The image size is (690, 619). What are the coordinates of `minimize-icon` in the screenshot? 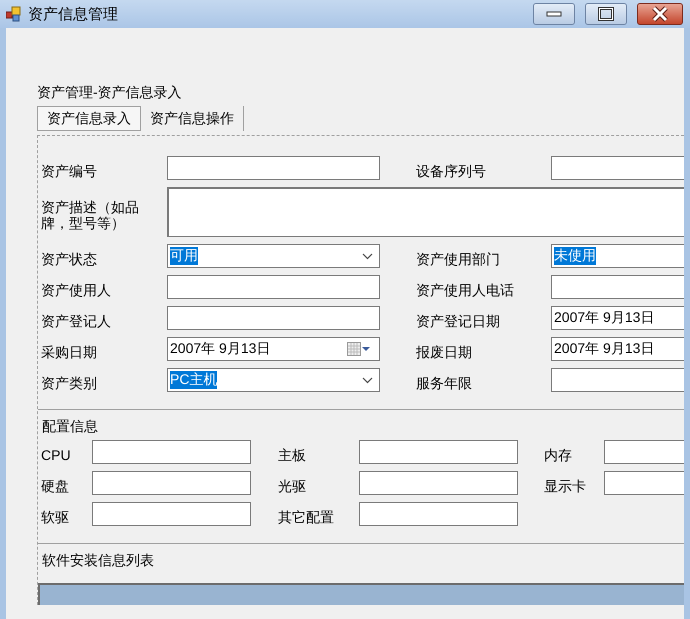 It's located at (554, 14).